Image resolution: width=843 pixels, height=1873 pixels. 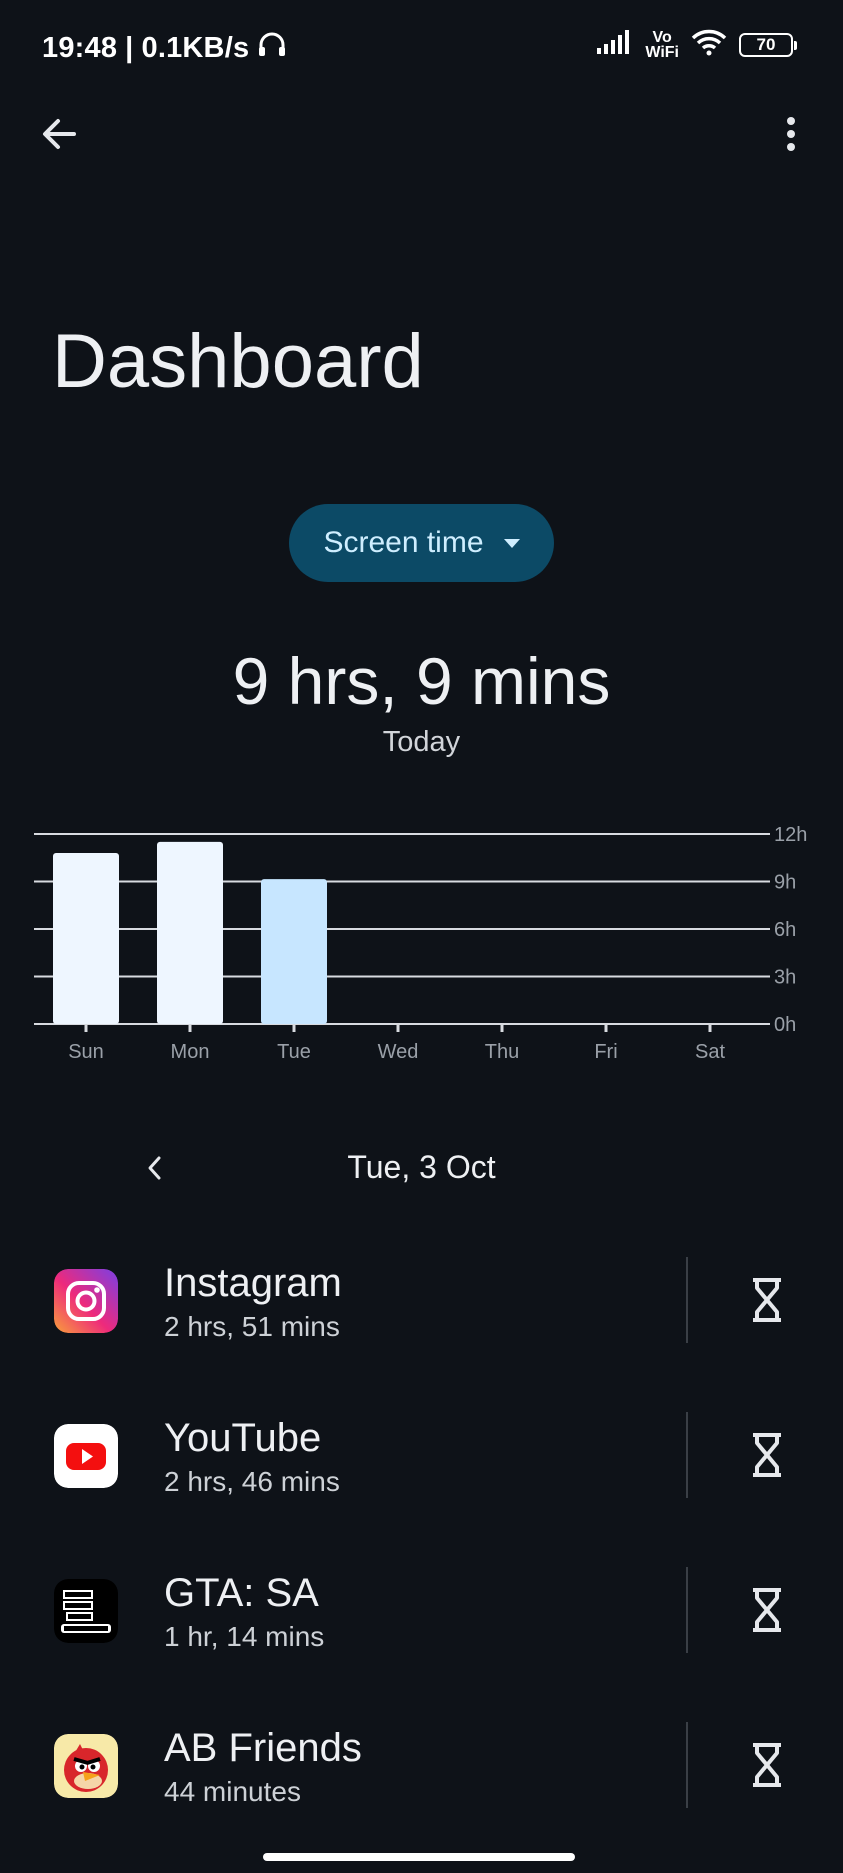 What do you see at coordinates (86, 938) in the screenshot?
I see `bar-sun` at bounding box center [86, 938].